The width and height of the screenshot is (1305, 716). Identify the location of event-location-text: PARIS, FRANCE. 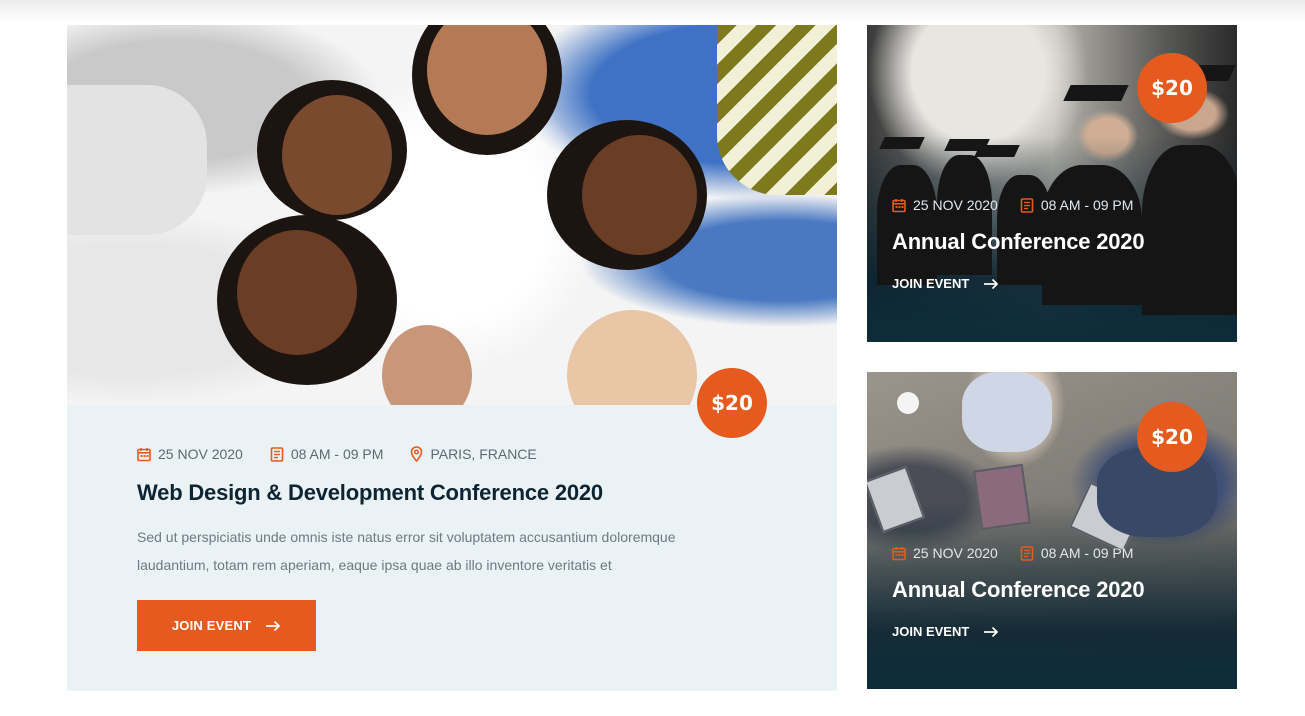
(483, 454).